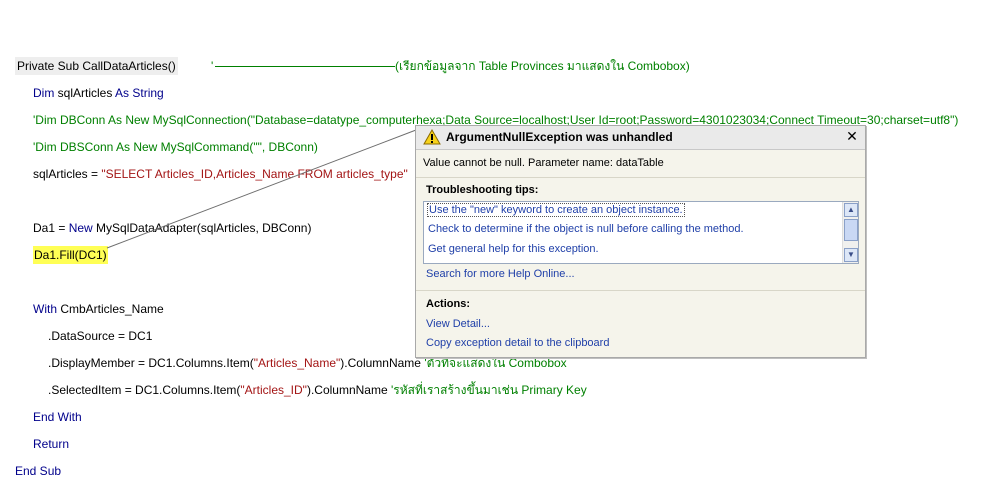 The height and width of the screenshot is (482, 1005). Describe the element at coordinates (513, 249) in the screenshot. I see `tip-link: Get general help for this exception.` at that location.